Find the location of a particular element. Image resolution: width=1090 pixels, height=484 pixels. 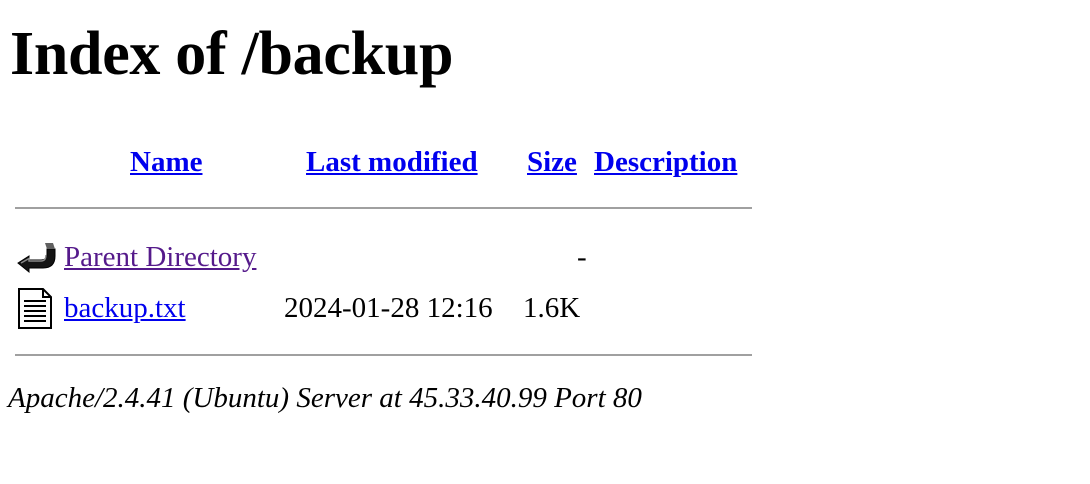

row-size: - is located at coordinates (582, 257).